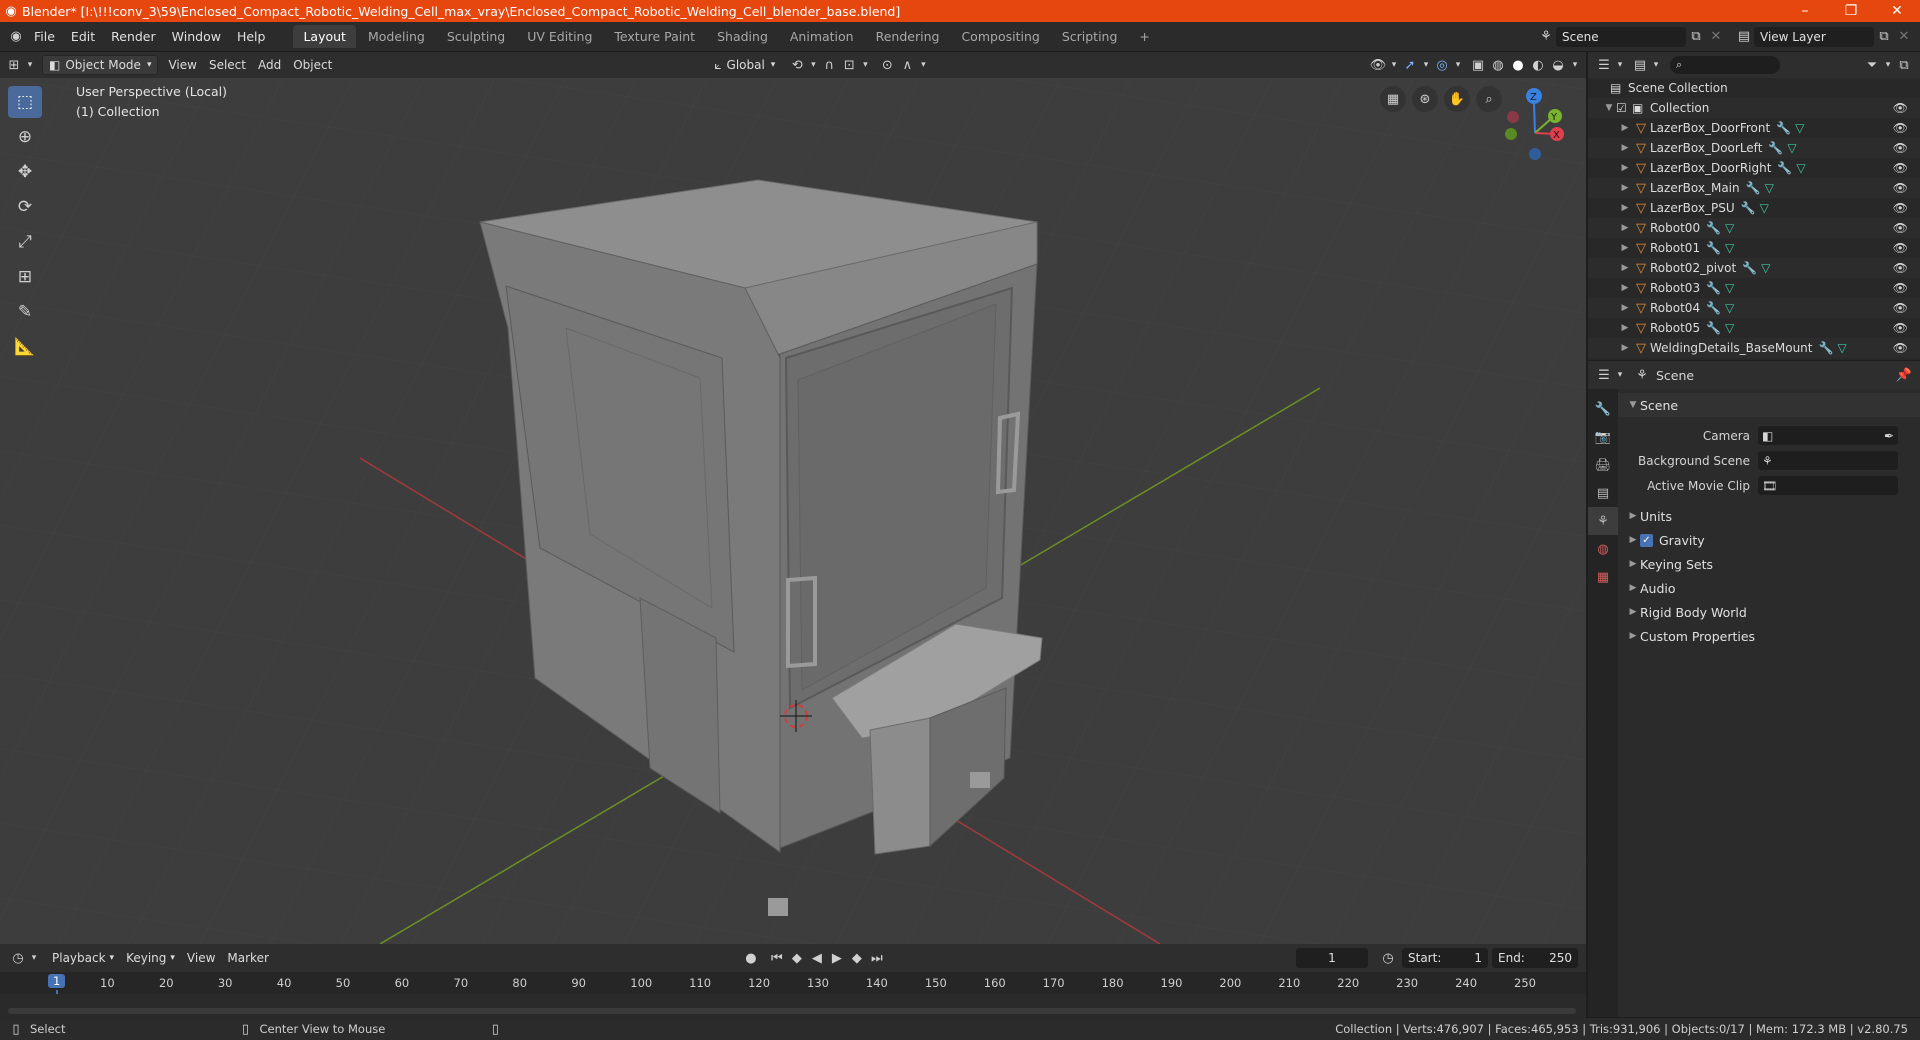 The width and height of the screenshot is (1920, 1040). Describe the element at coordinates (1388, 958) in the screenshot. I see `clock-icon: ◷` at that location.